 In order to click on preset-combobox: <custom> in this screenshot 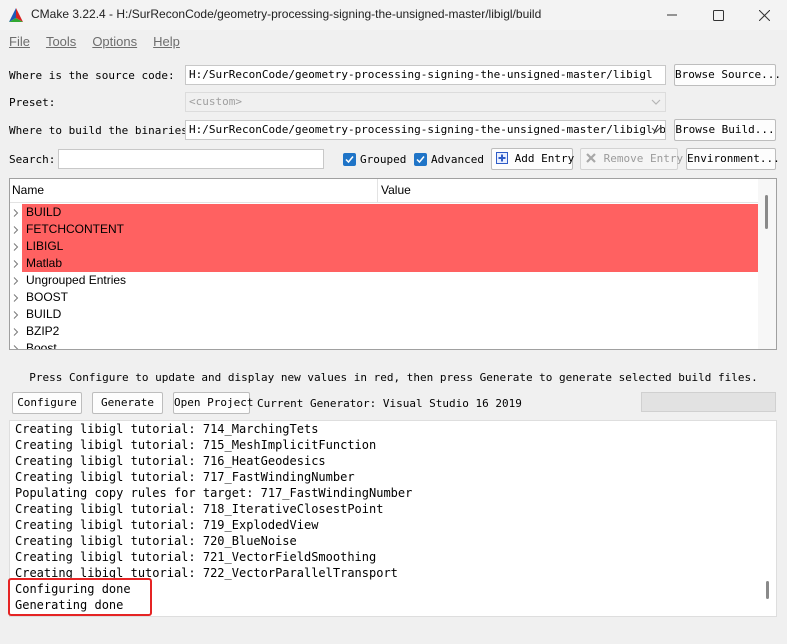, I will do `click(425, 102)`.